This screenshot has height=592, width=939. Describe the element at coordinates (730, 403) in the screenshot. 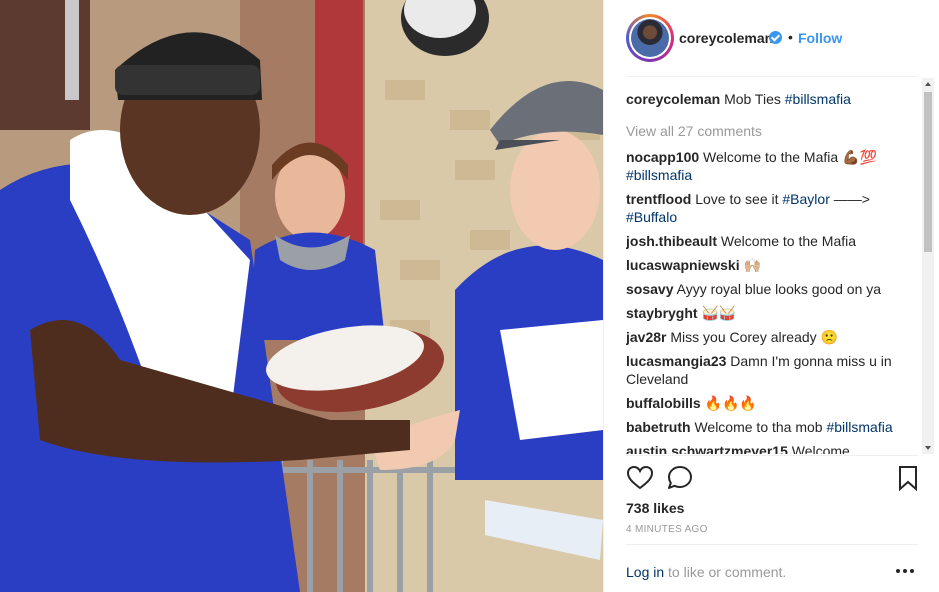

I see `comment-text: 🔥🔥🔥` at that location.